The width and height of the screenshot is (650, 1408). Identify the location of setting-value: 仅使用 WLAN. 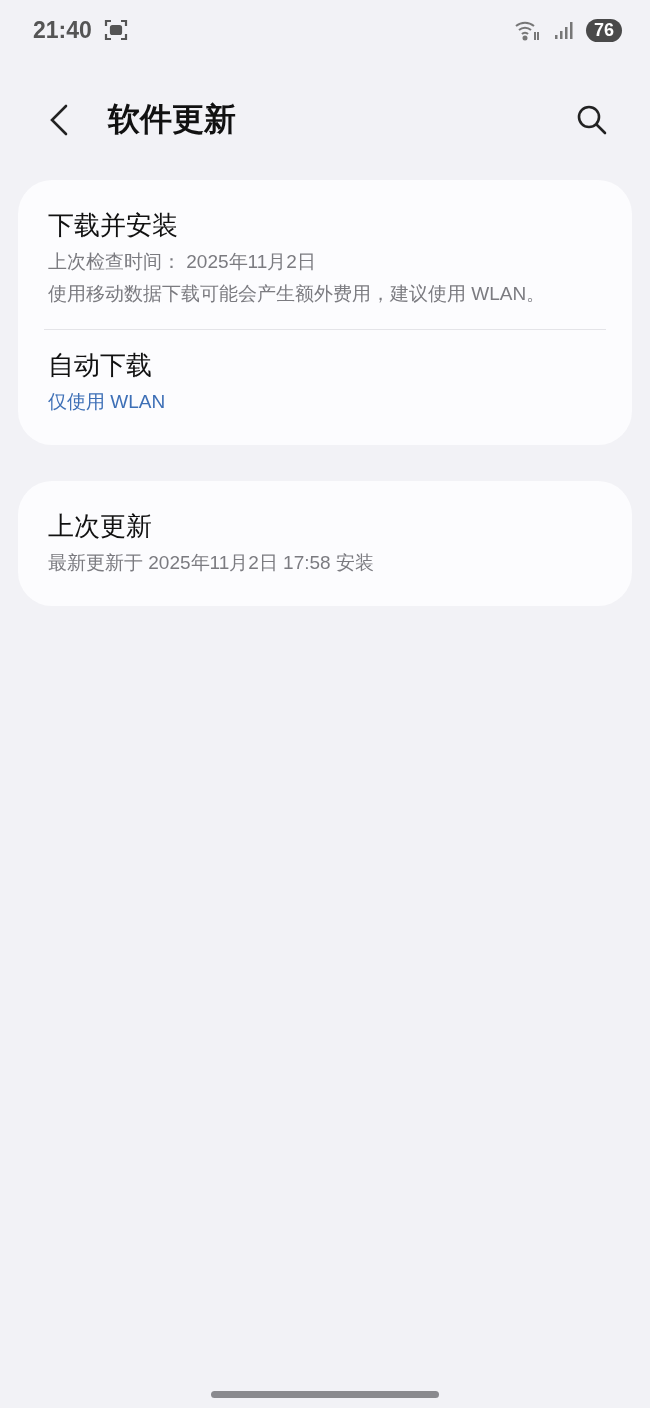
(107, 402).